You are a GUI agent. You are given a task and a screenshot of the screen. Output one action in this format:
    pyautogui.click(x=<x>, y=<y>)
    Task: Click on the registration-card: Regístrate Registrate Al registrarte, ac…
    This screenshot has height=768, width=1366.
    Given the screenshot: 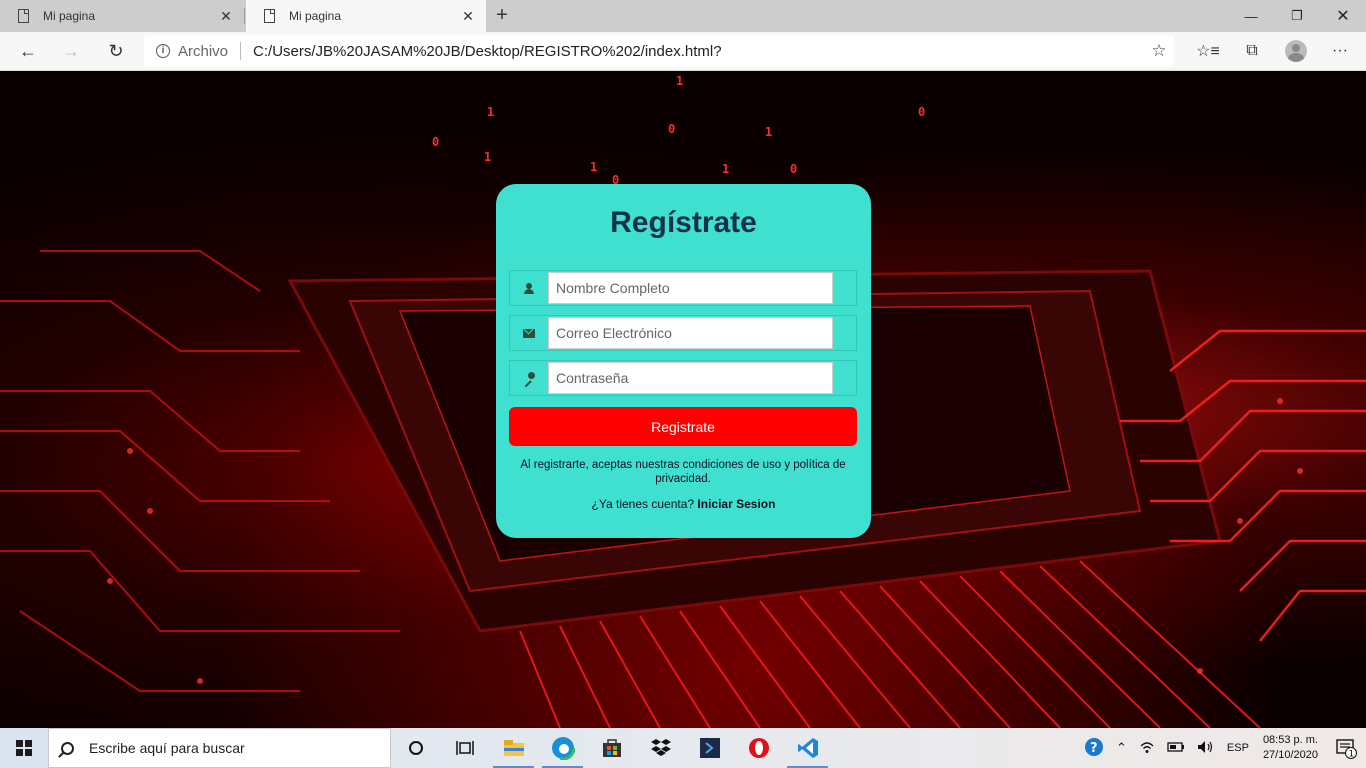 What is the action you would take?
    pyautogui.click(x=683, y=361)
    